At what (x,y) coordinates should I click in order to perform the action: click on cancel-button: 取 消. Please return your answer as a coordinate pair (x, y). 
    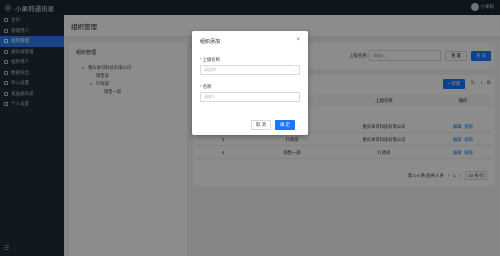
    Looking at the image, I should click on (261, 125).